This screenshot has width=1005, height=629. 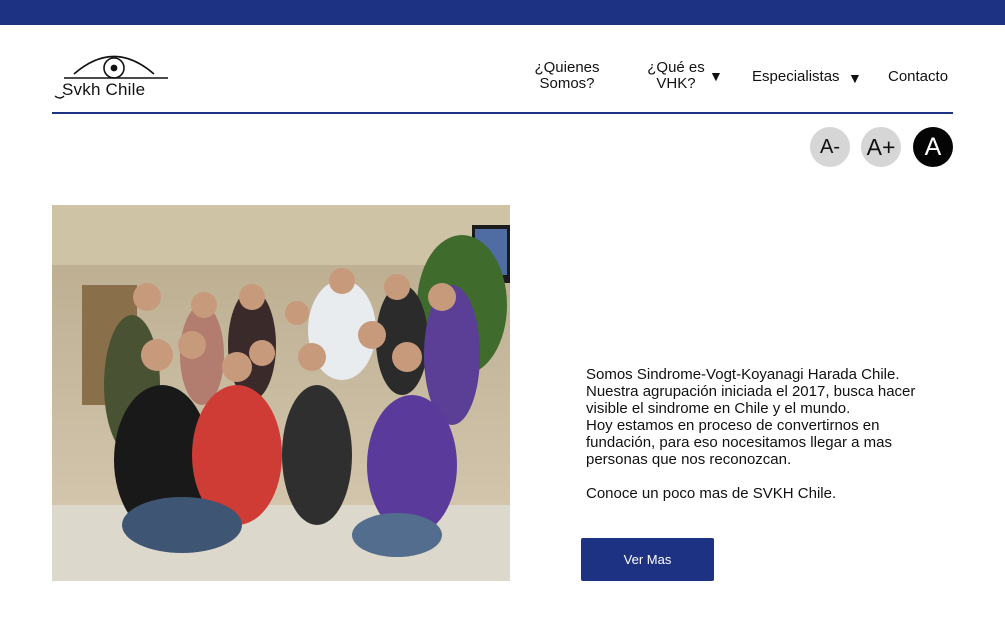 What do you see at coordinates (689, 459) in the screenshot?
I see `description-line: personas que nos reconozcan.` at bounding box center [689, 459].